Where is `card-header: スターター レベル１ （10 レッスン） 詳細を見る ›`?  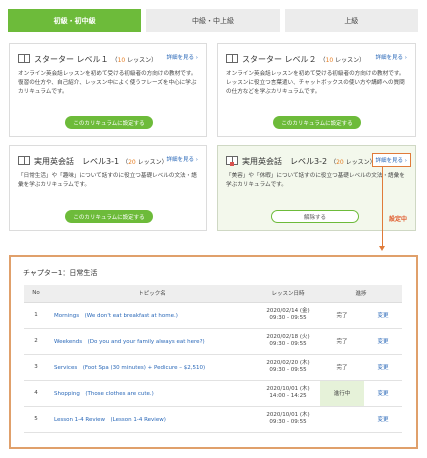 card-header: スターター レベル１ （10 レッスン） 詳細を見る › is located at coordinates (108, 59).